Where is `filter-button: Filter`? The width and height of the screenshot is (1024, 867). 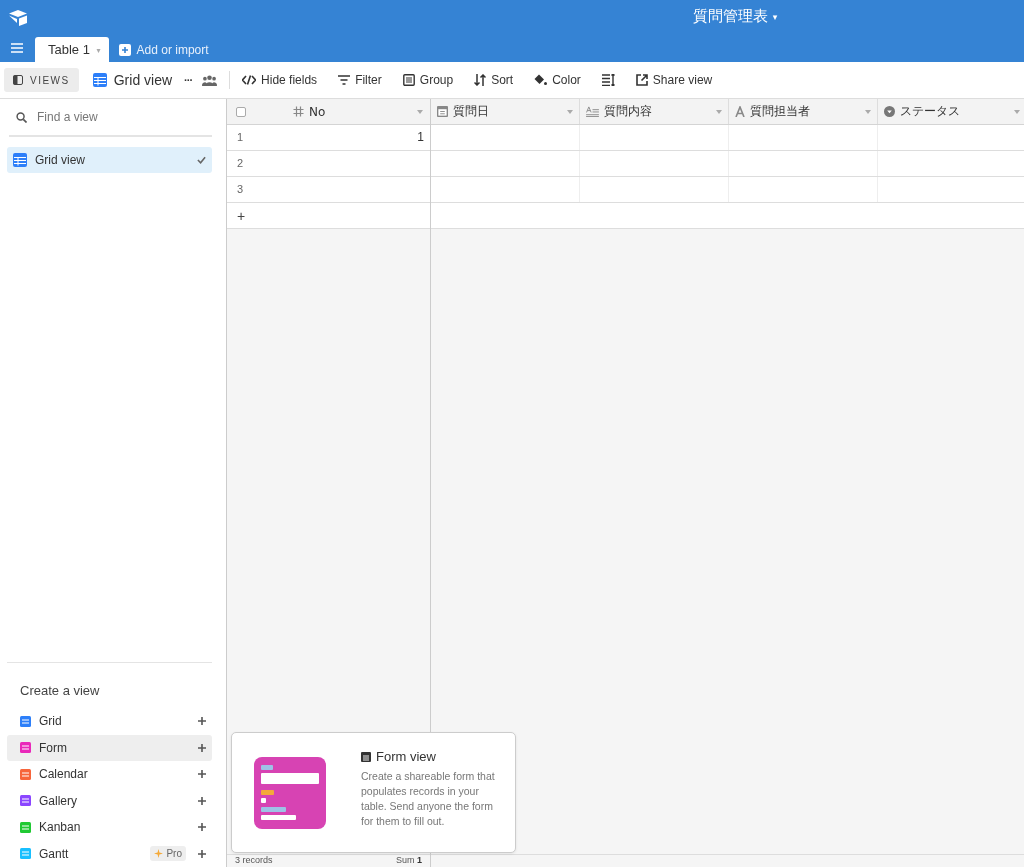
filter-button: Filter is located at coordinates (360, 80).